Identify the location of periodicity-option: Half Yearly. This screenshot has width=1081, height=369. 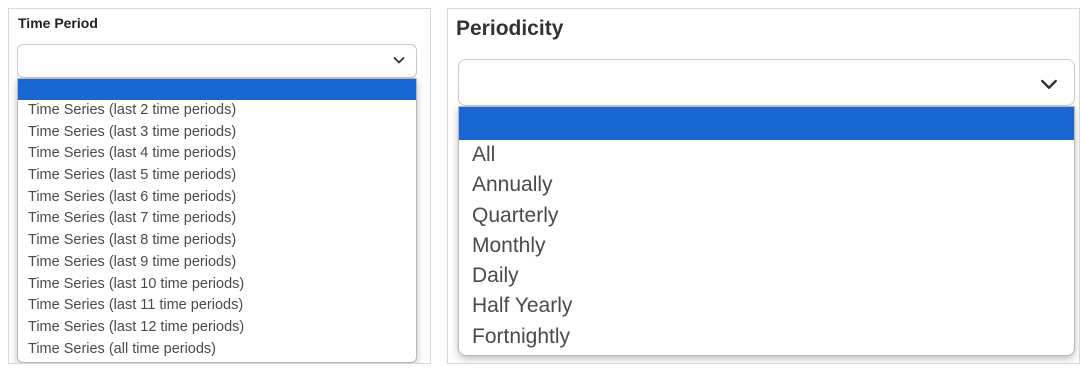
(766, 306).